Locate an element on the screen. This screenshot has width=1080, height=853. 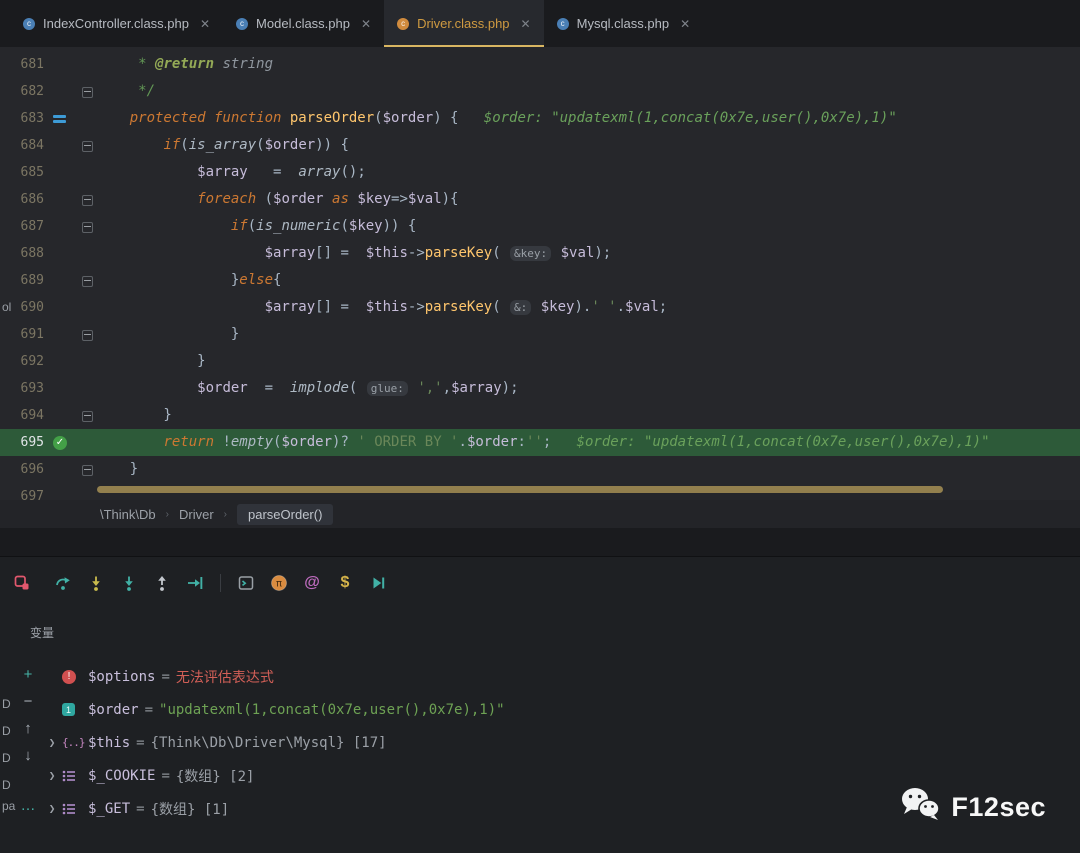
tab-label: IndexController.class.php is located at coordinates (116, 23).